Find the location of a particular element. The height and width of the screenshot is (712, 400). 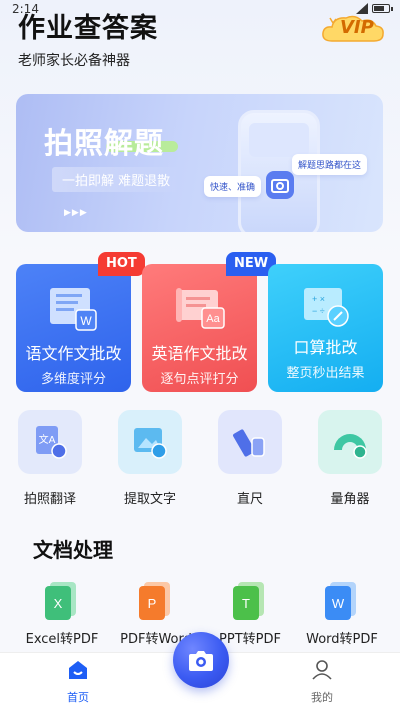

card-name: 口算批改 is located at coordinates (325, 347).